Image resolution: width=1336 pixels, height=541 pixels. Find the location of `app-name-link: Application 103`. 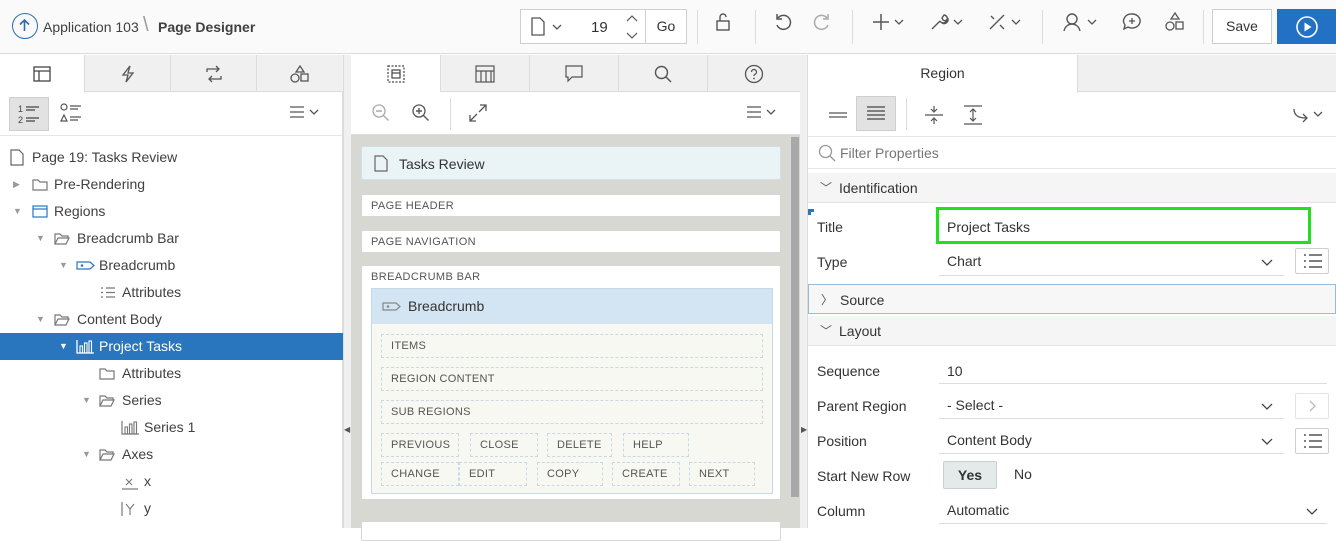

app-name-link: Application 103 is located at coordinates (91, 27).